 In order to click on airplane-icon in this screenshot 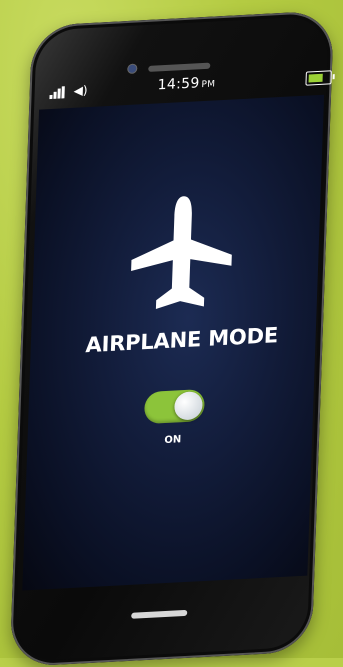, I will do `click(181, 252)`.